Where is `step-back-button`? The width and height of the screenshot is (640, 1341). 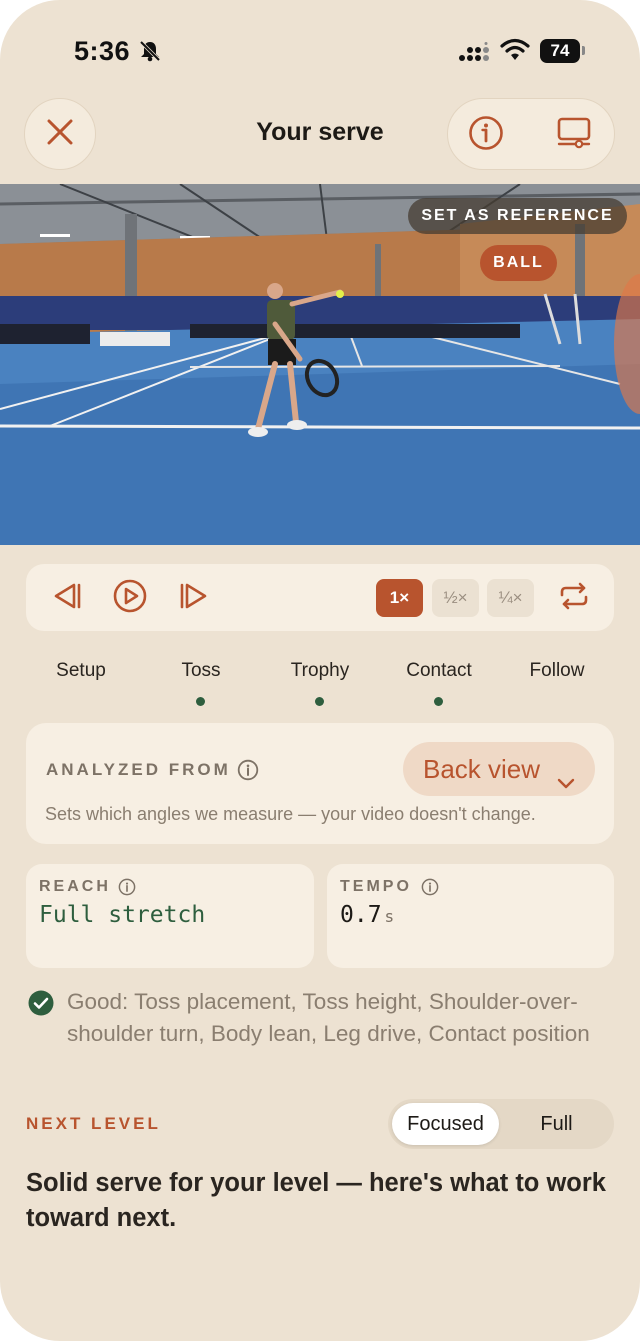 step-back-button is located at coordinates (65, 598).